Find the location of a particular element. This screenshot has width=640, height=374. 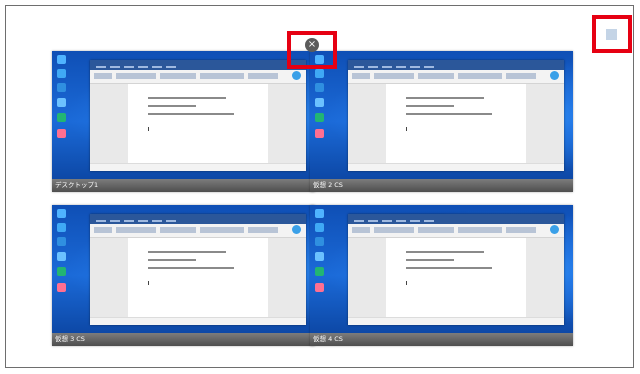

desktop-caption: デスクトップ1 is located at coordinates (183, 185).